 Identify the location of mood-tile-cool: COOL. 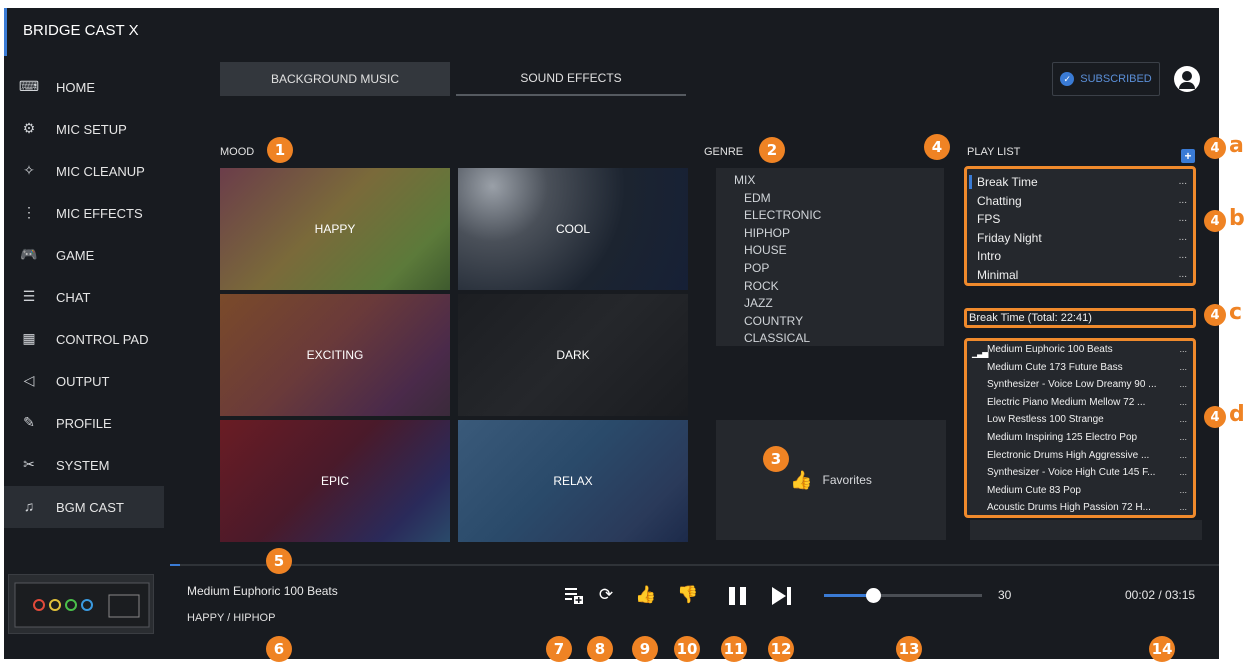
(573, 229).